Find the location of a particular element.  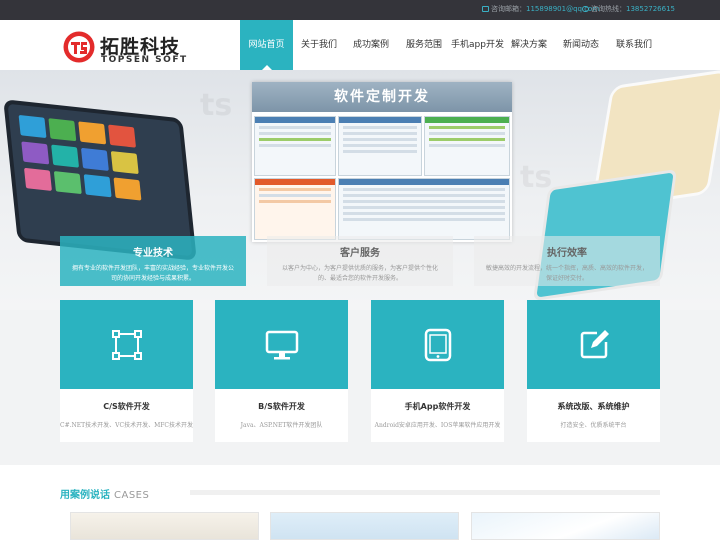

service-title: 系统改版、系统维护 is located at coordinates (593, 406).